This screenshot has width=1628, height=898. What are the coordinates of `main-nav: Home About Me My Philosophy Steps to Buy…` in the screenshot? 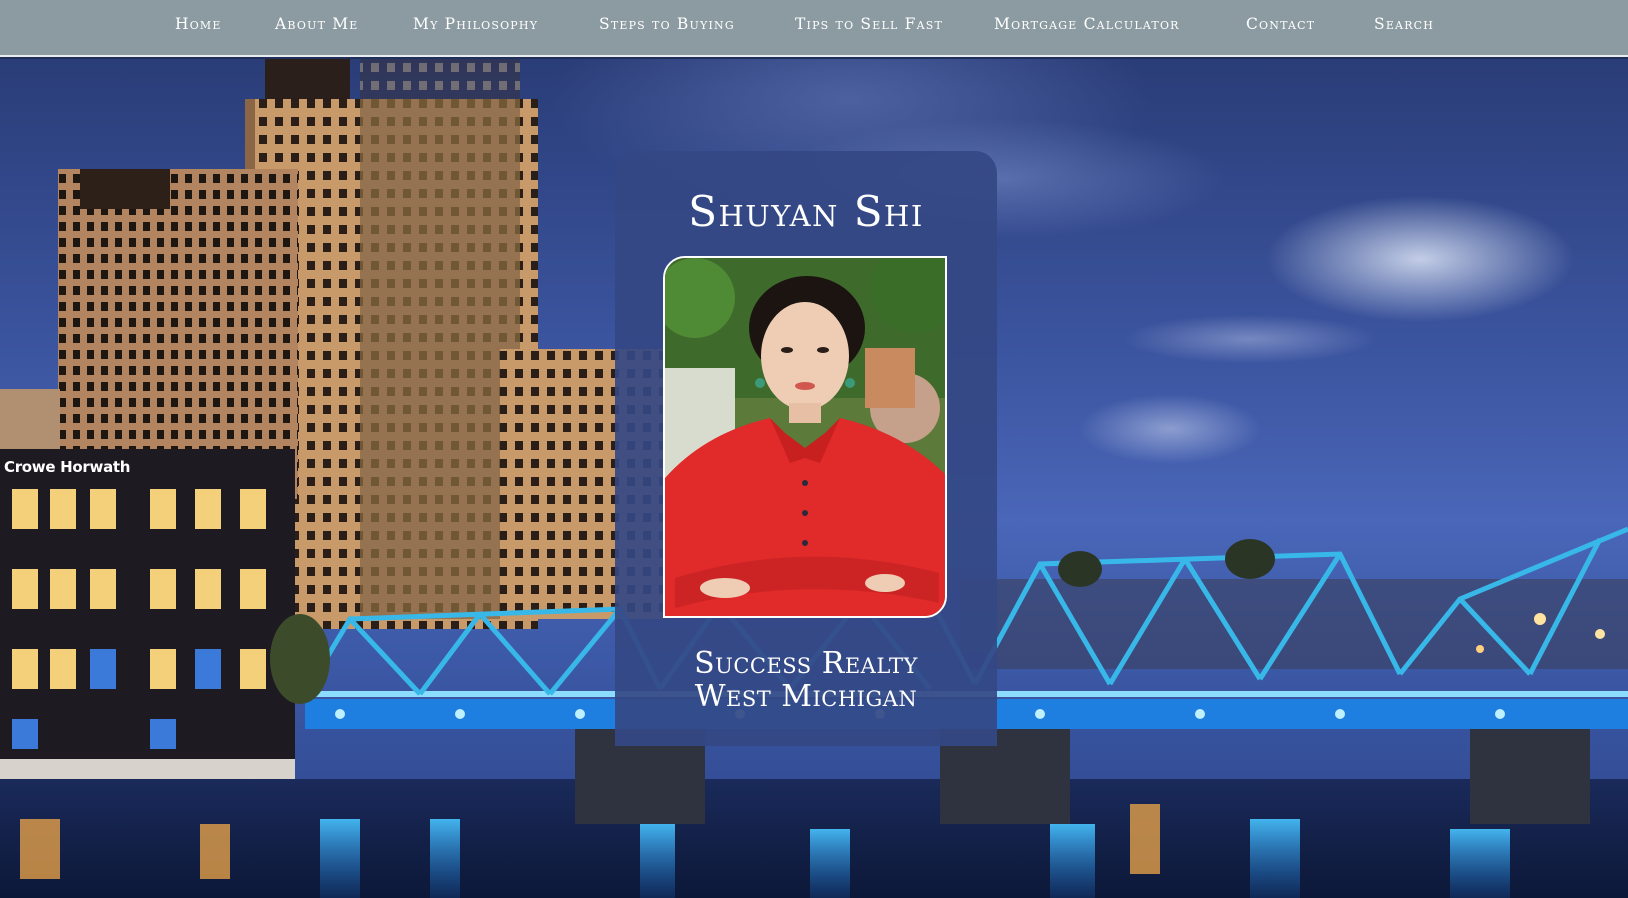 It's located at (814, 28).